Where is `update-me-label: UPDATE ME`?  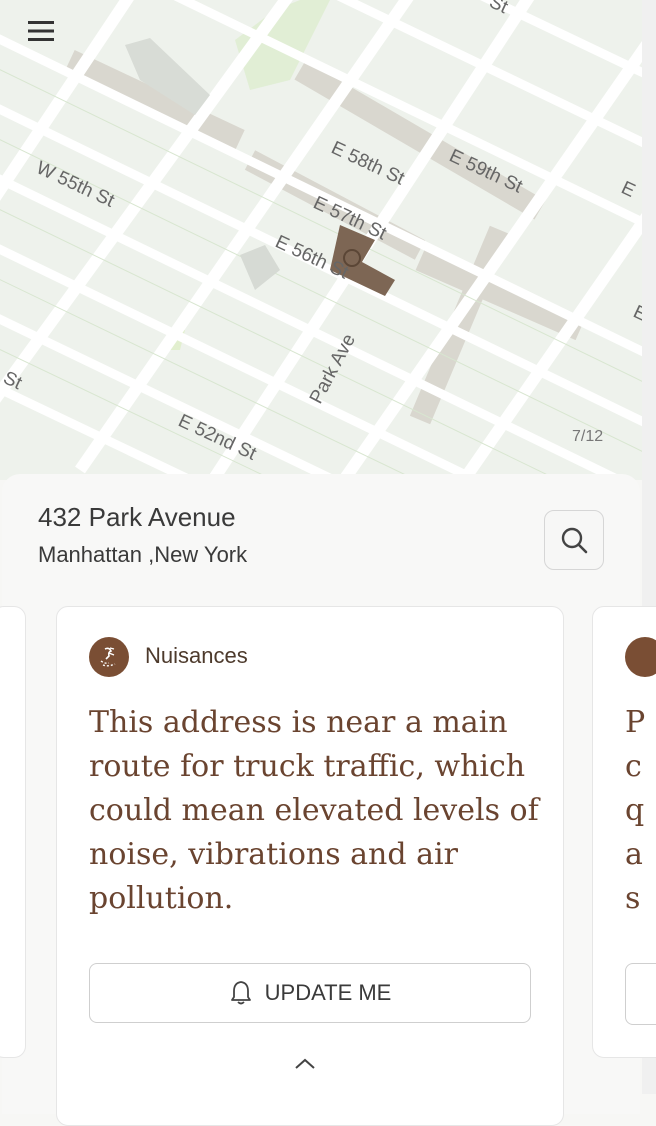 update-me-label: UPDATE ME is located at coordinates (328, 992).